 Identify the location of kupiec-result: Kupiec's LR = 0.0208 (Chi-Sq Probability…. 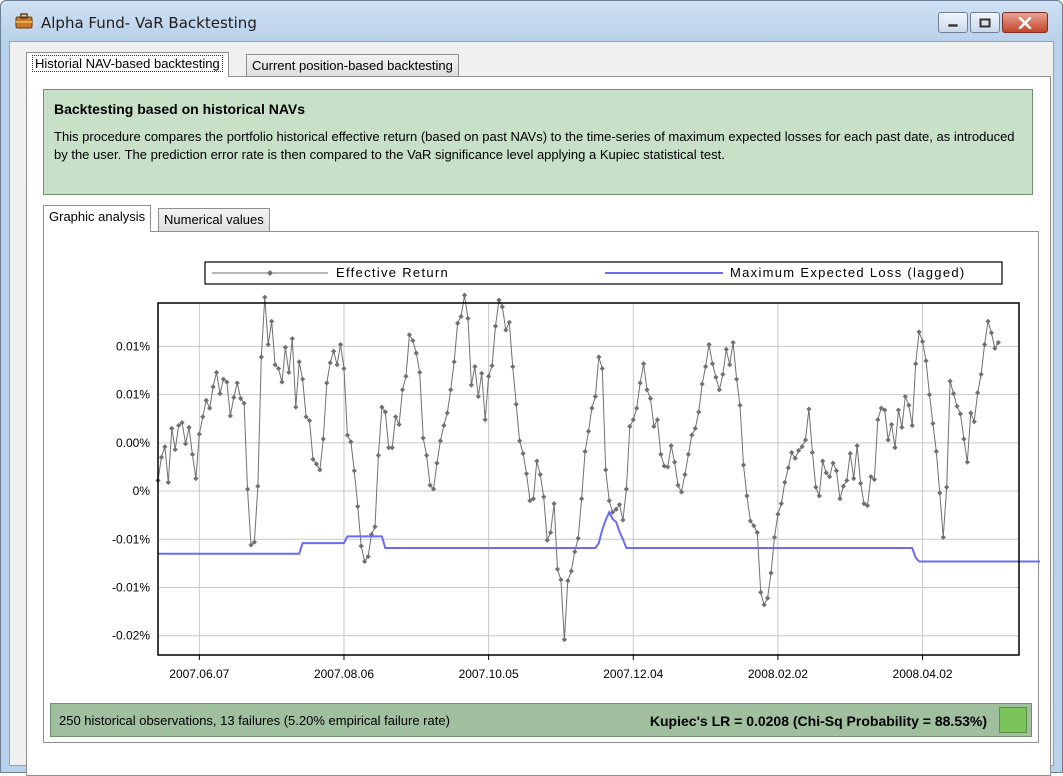
(818, 721).